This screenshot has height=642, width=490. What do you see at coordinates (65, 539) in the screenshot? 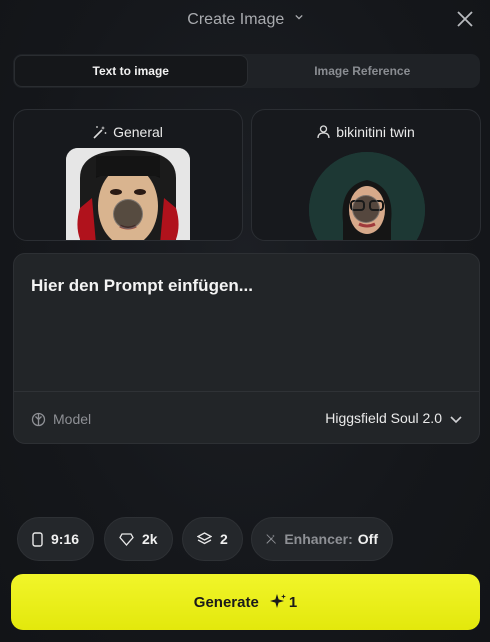
I see `aspect-ratio-value: 9:16` at bounding box center [65, 539].